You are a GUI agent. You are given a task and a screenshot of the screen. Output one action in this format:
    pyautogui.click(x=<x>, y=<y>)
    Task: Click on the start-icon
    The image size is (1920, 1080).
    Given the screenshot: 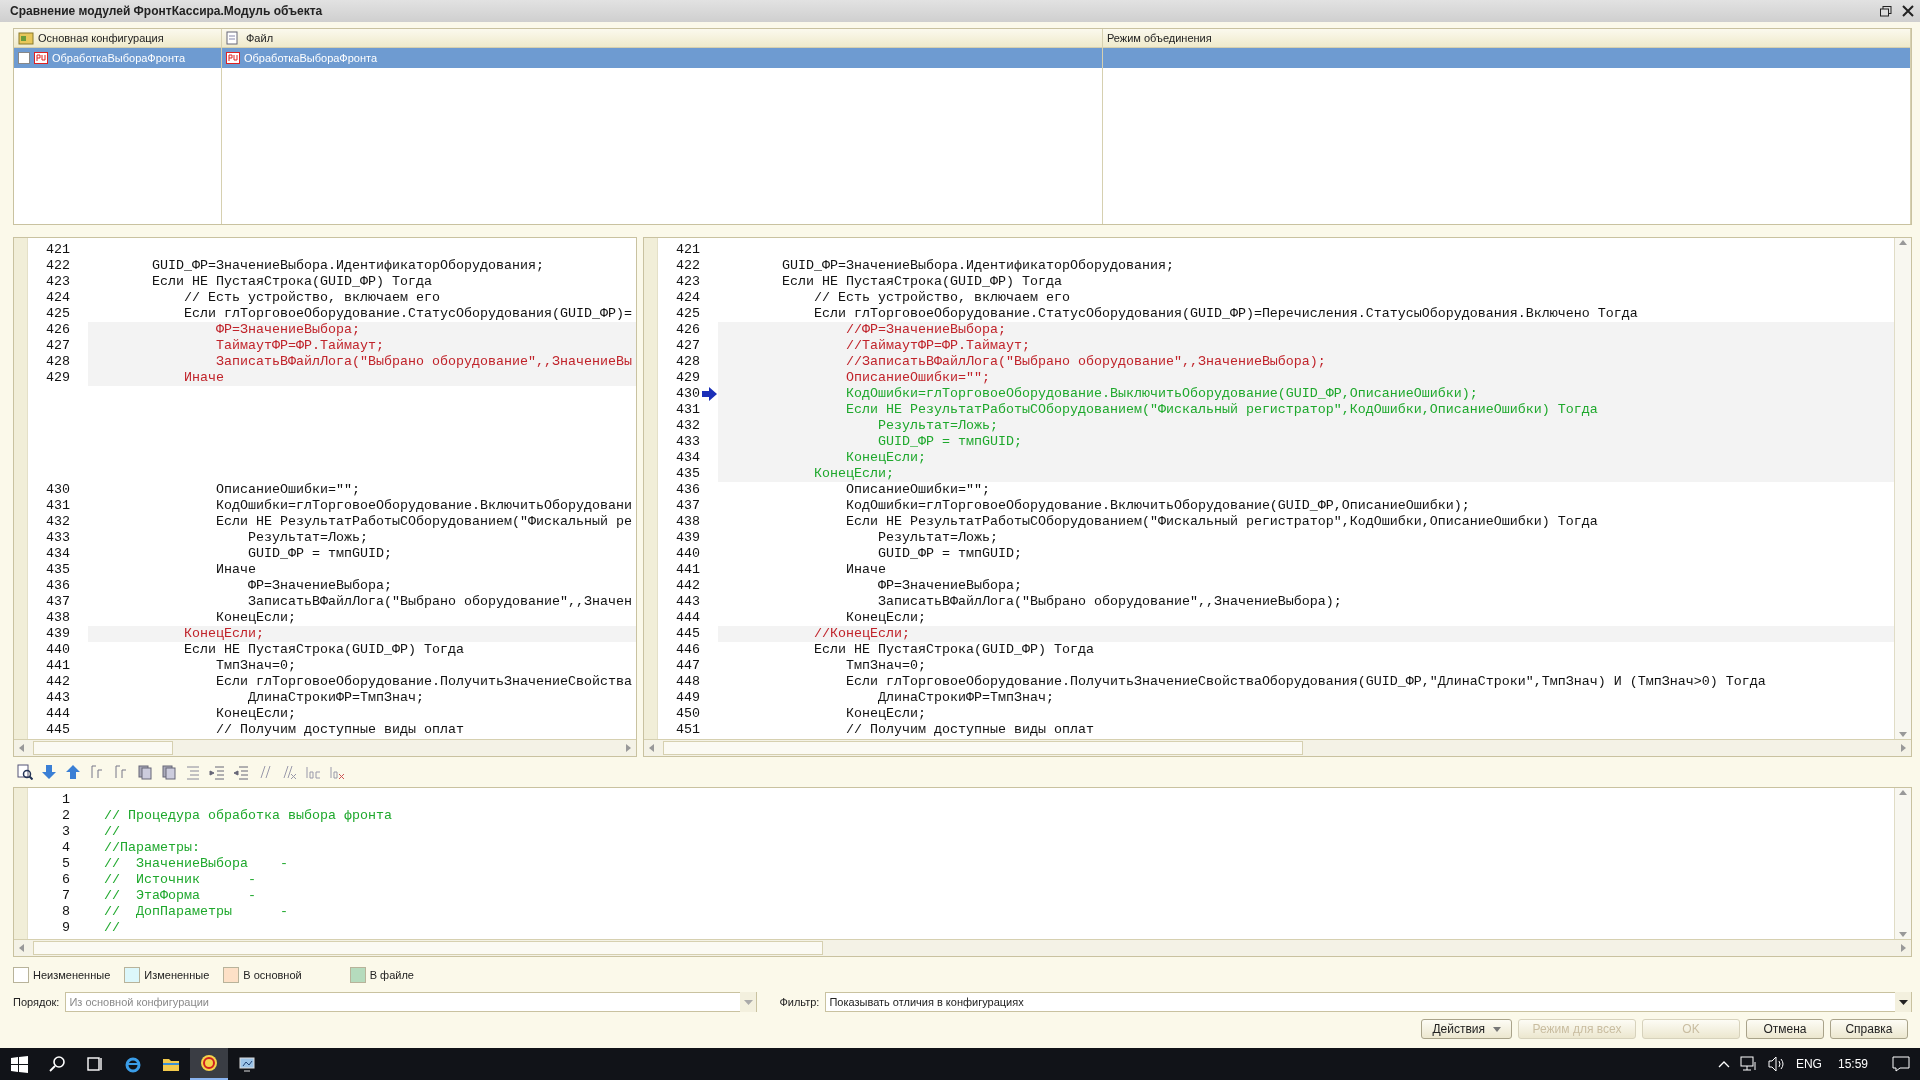 What is the action you would take?
    pyautogui.click(x=19, y=1064)
    